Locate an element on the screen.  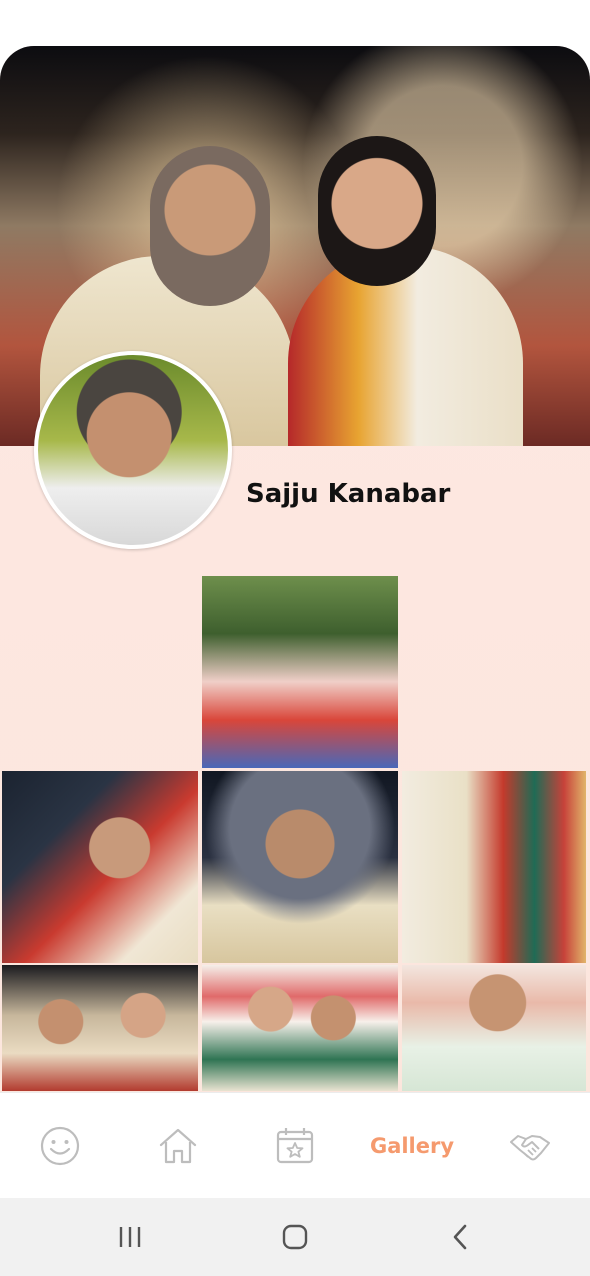
recents-button is located at coordinates (130, 1237).